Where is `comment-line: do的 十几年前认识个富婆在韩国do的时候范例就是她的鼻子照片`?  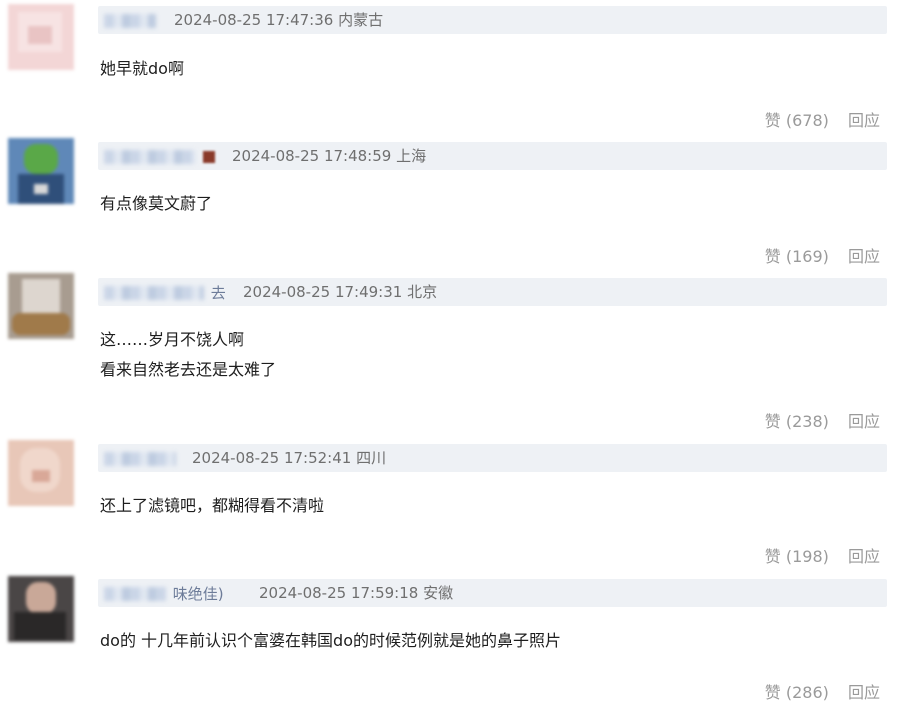 comment-line: do的 十几年前认识个富婆在韩国do的时候范例就是她的鼻子照片 is located at coordinates (330, 640).